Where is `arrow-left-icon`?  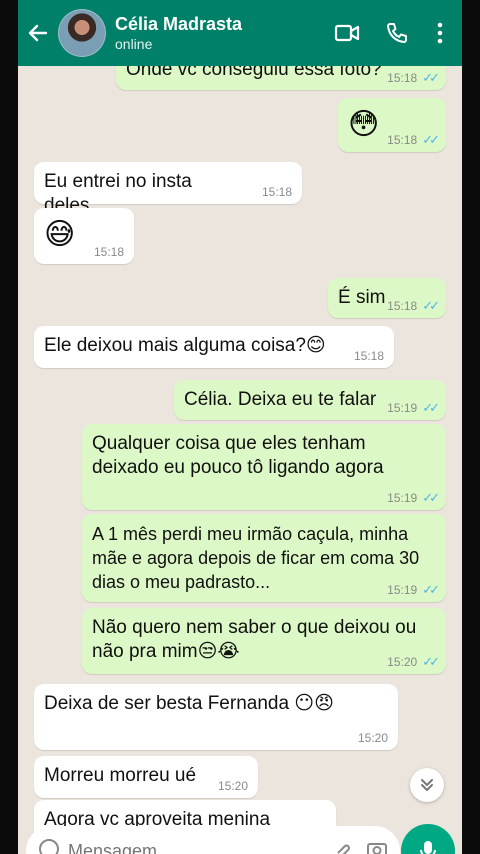
arrow-left-icon is located at coordinates (38, 33).